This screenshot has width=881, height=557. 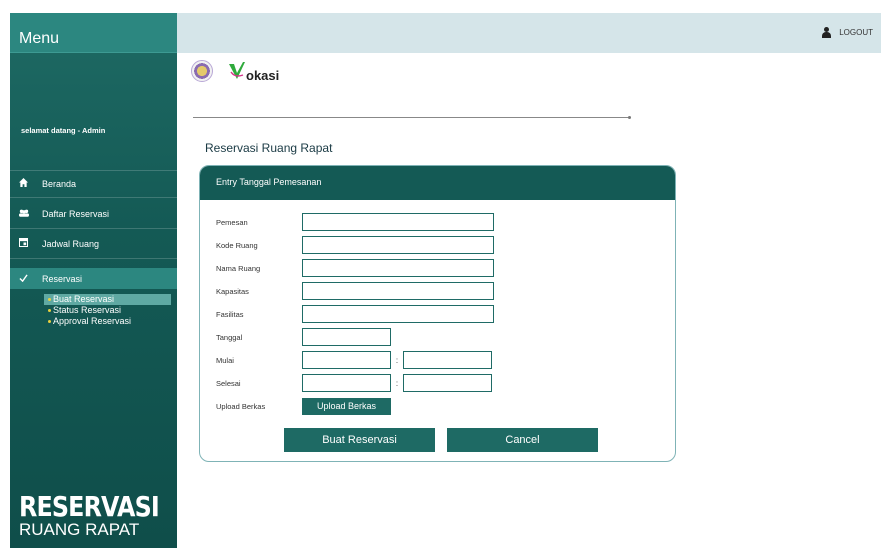 I want to click on submenu-item-approval-reservasi: Approval Reservasi, so click(x=93, y=321).